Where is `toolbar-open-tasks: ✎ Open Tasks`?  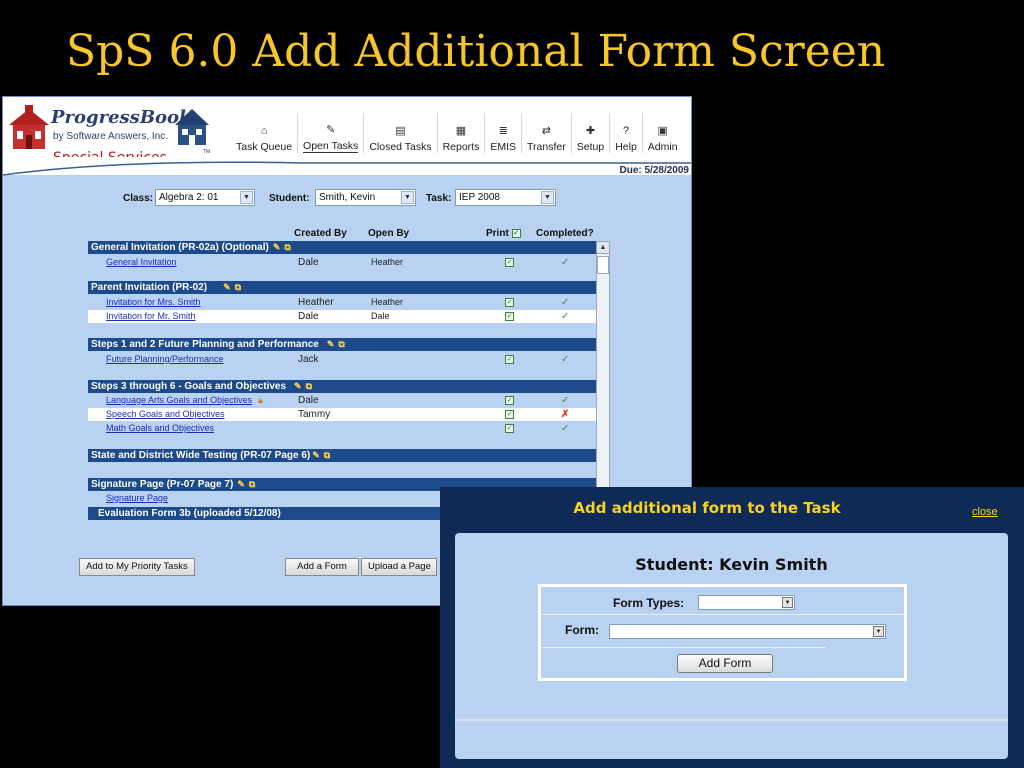
toolbar-open-tasks: ✎ Open Tasks is located at coordinates (330, 133).